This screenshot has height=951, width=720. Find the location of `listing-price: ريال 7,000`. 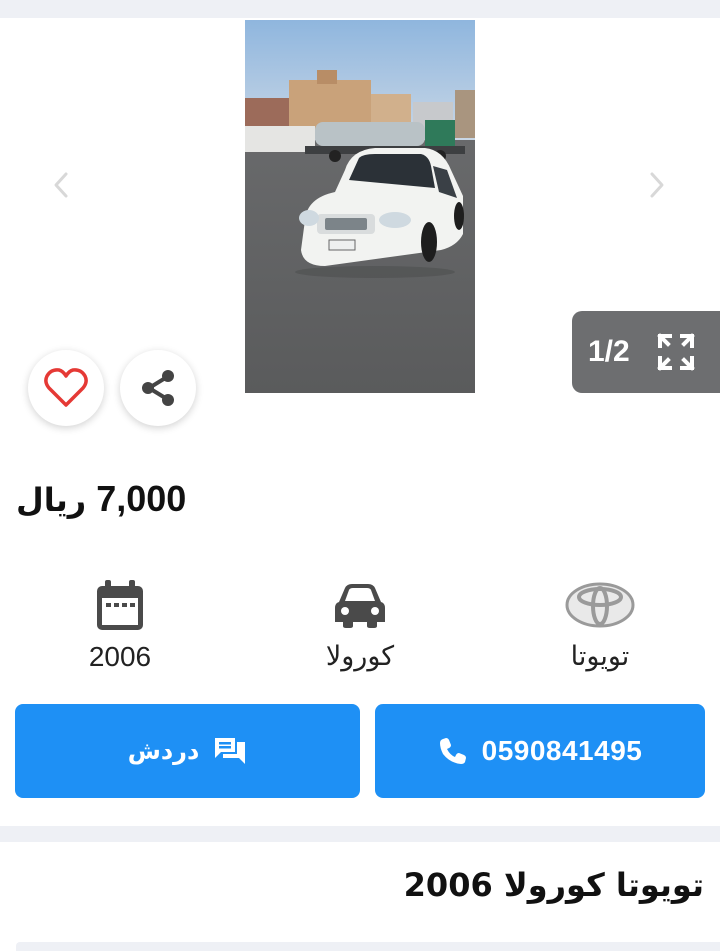

listing-price: ريال 7,000 is located at coordinates (101, 499).